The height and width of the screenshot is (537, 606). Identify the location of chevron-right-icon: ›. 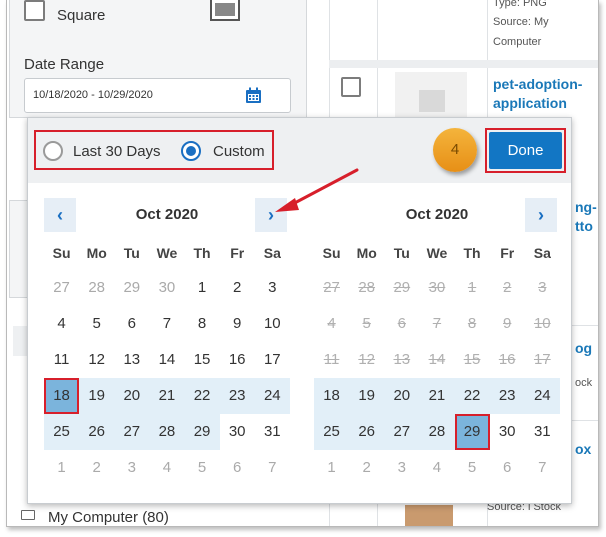
(541, 215).